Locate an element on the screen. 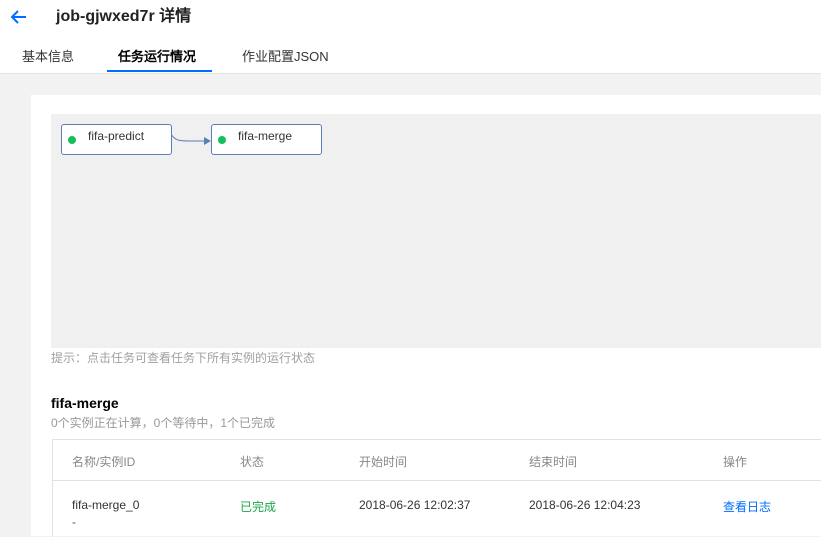  task-name-heading: fifa-merge is located at coordinates (85, 403).